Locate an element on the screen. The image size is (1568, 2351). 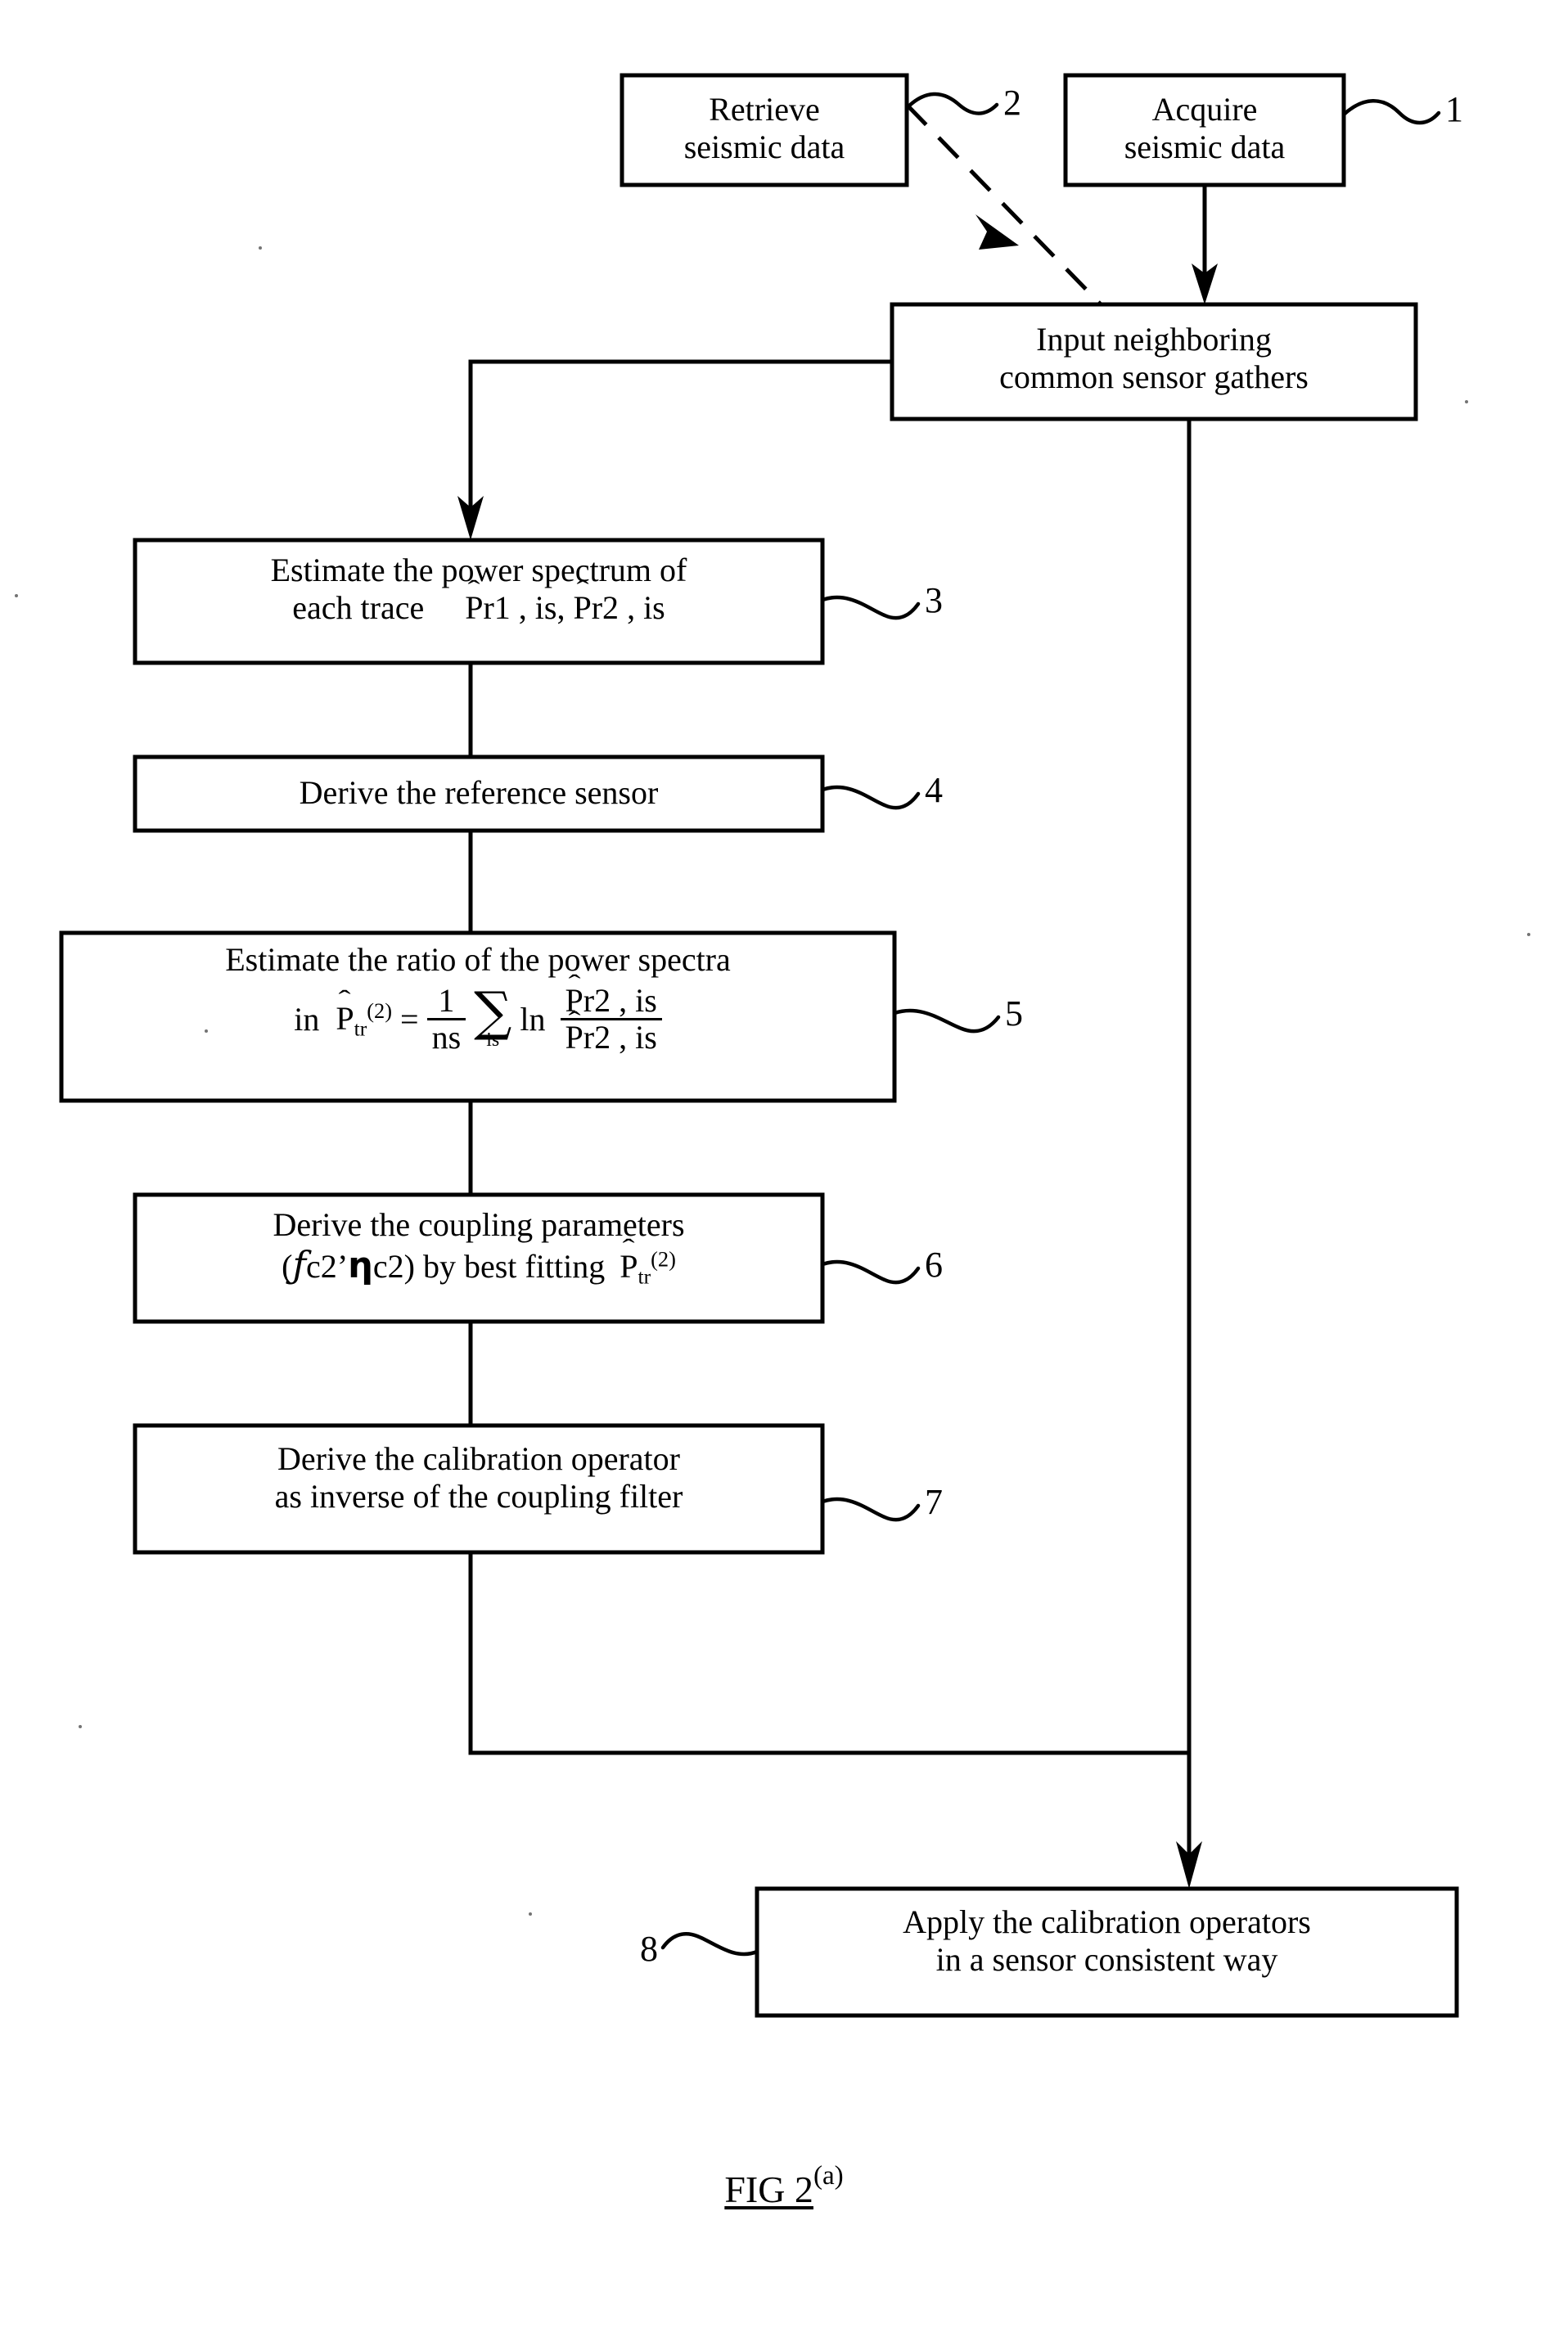
p-hat-r1-symbol: ˆP is located at coordinates (474, 600).